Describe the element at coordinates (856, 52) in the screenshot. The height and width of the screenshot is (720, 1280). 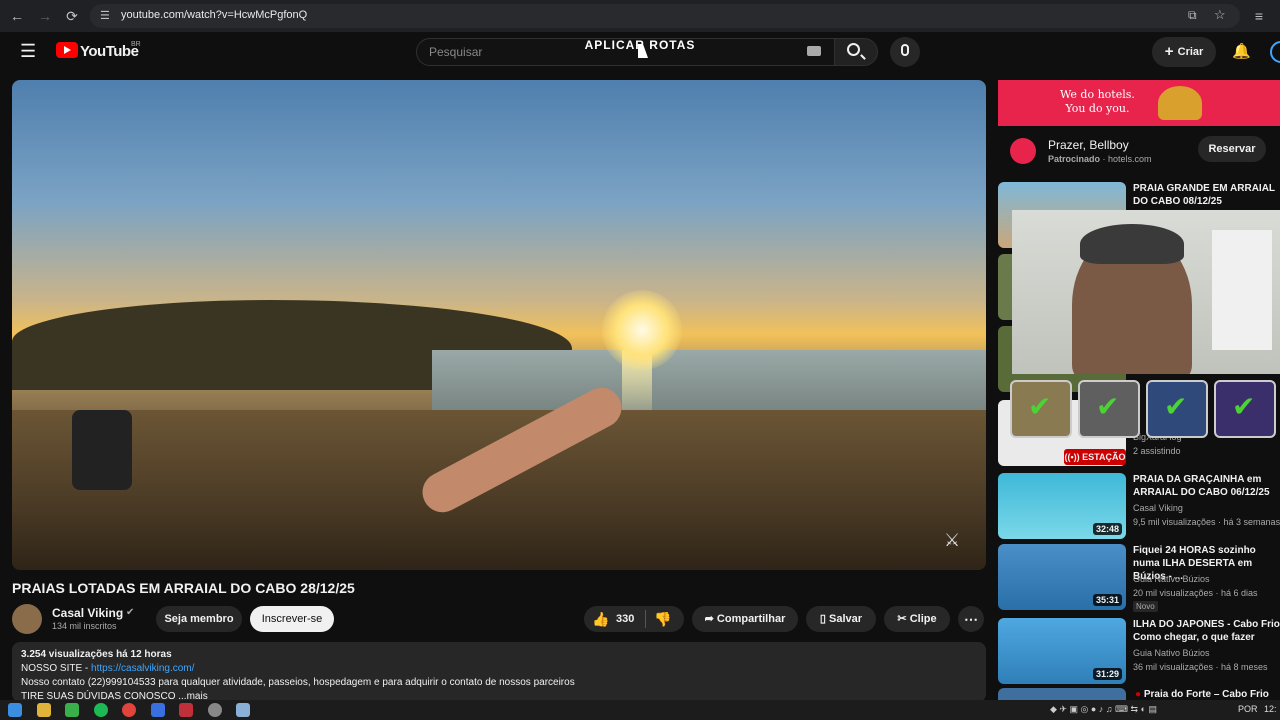
I see `search-button` at that location.